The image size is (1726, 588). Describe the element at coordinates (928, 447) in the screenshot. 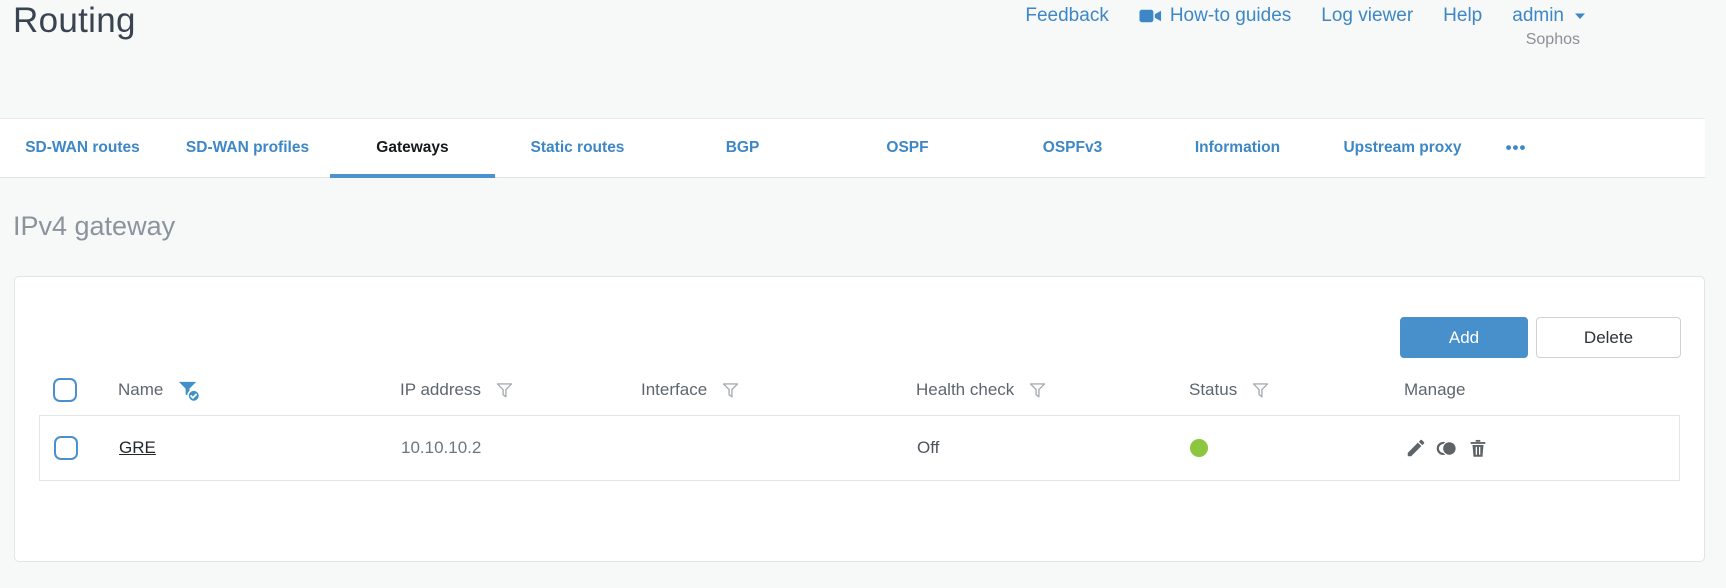

I see `row-health-check-cell: Off` at that location.